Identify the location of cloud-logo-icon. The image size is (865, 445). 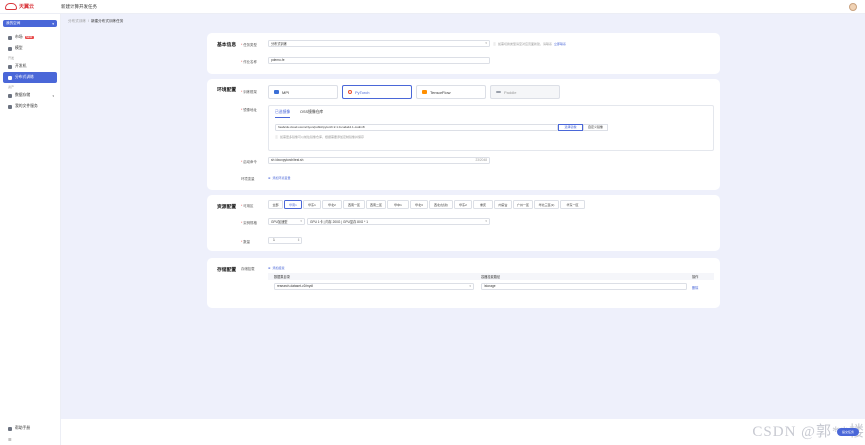
(11, 6).